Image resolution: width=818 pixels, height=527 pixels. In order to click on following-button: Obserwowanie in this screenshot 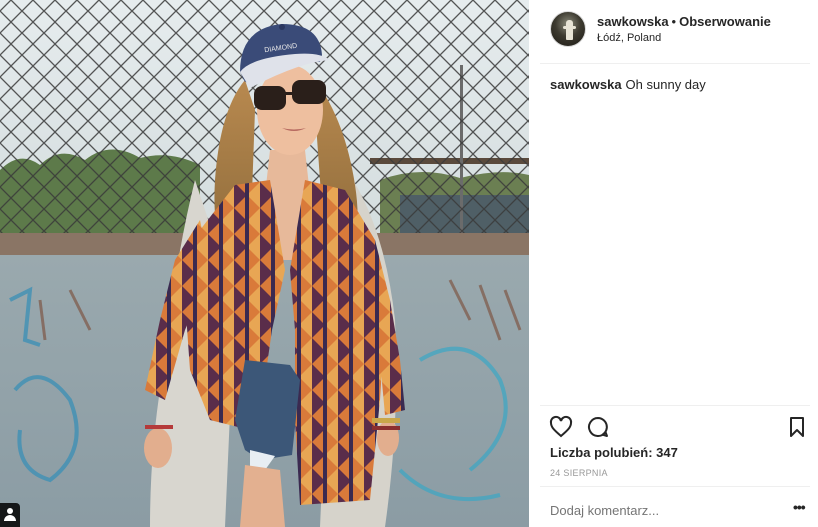, I will do `click(725, 21)`.